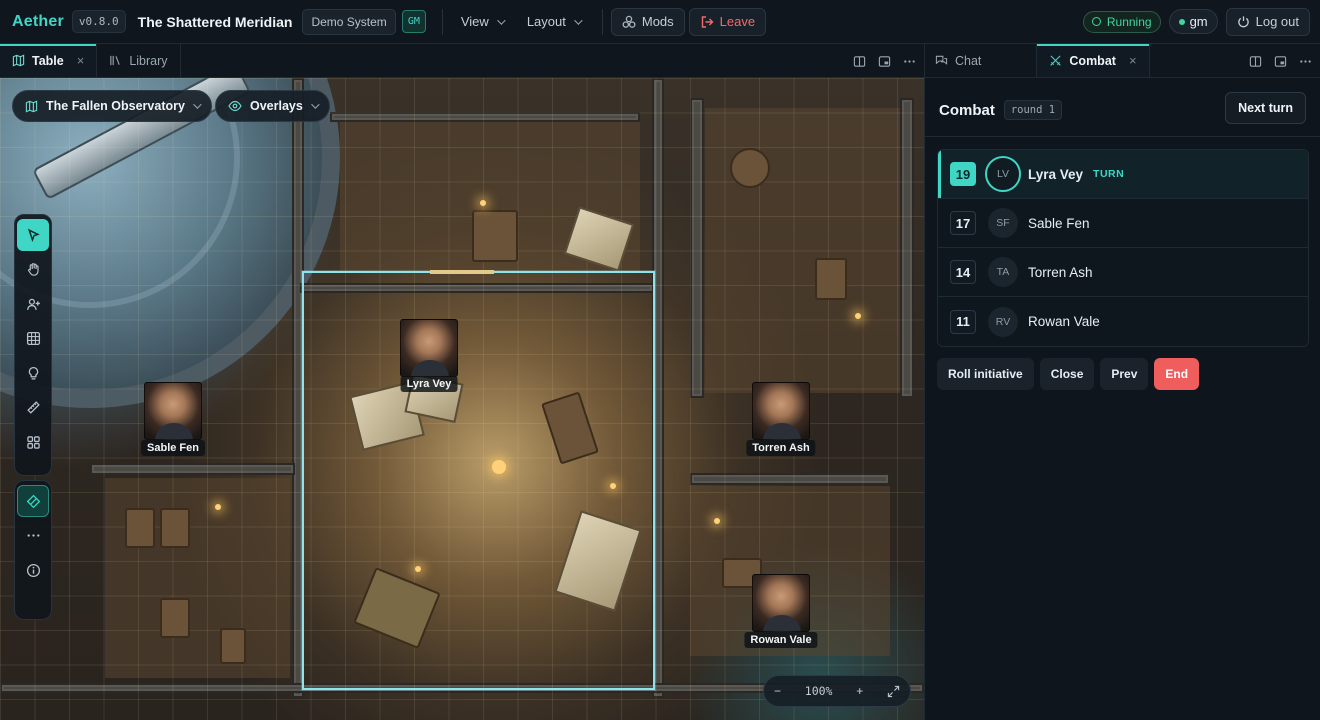  I want to click on crossed-swords-icon, so click(1055, 60).